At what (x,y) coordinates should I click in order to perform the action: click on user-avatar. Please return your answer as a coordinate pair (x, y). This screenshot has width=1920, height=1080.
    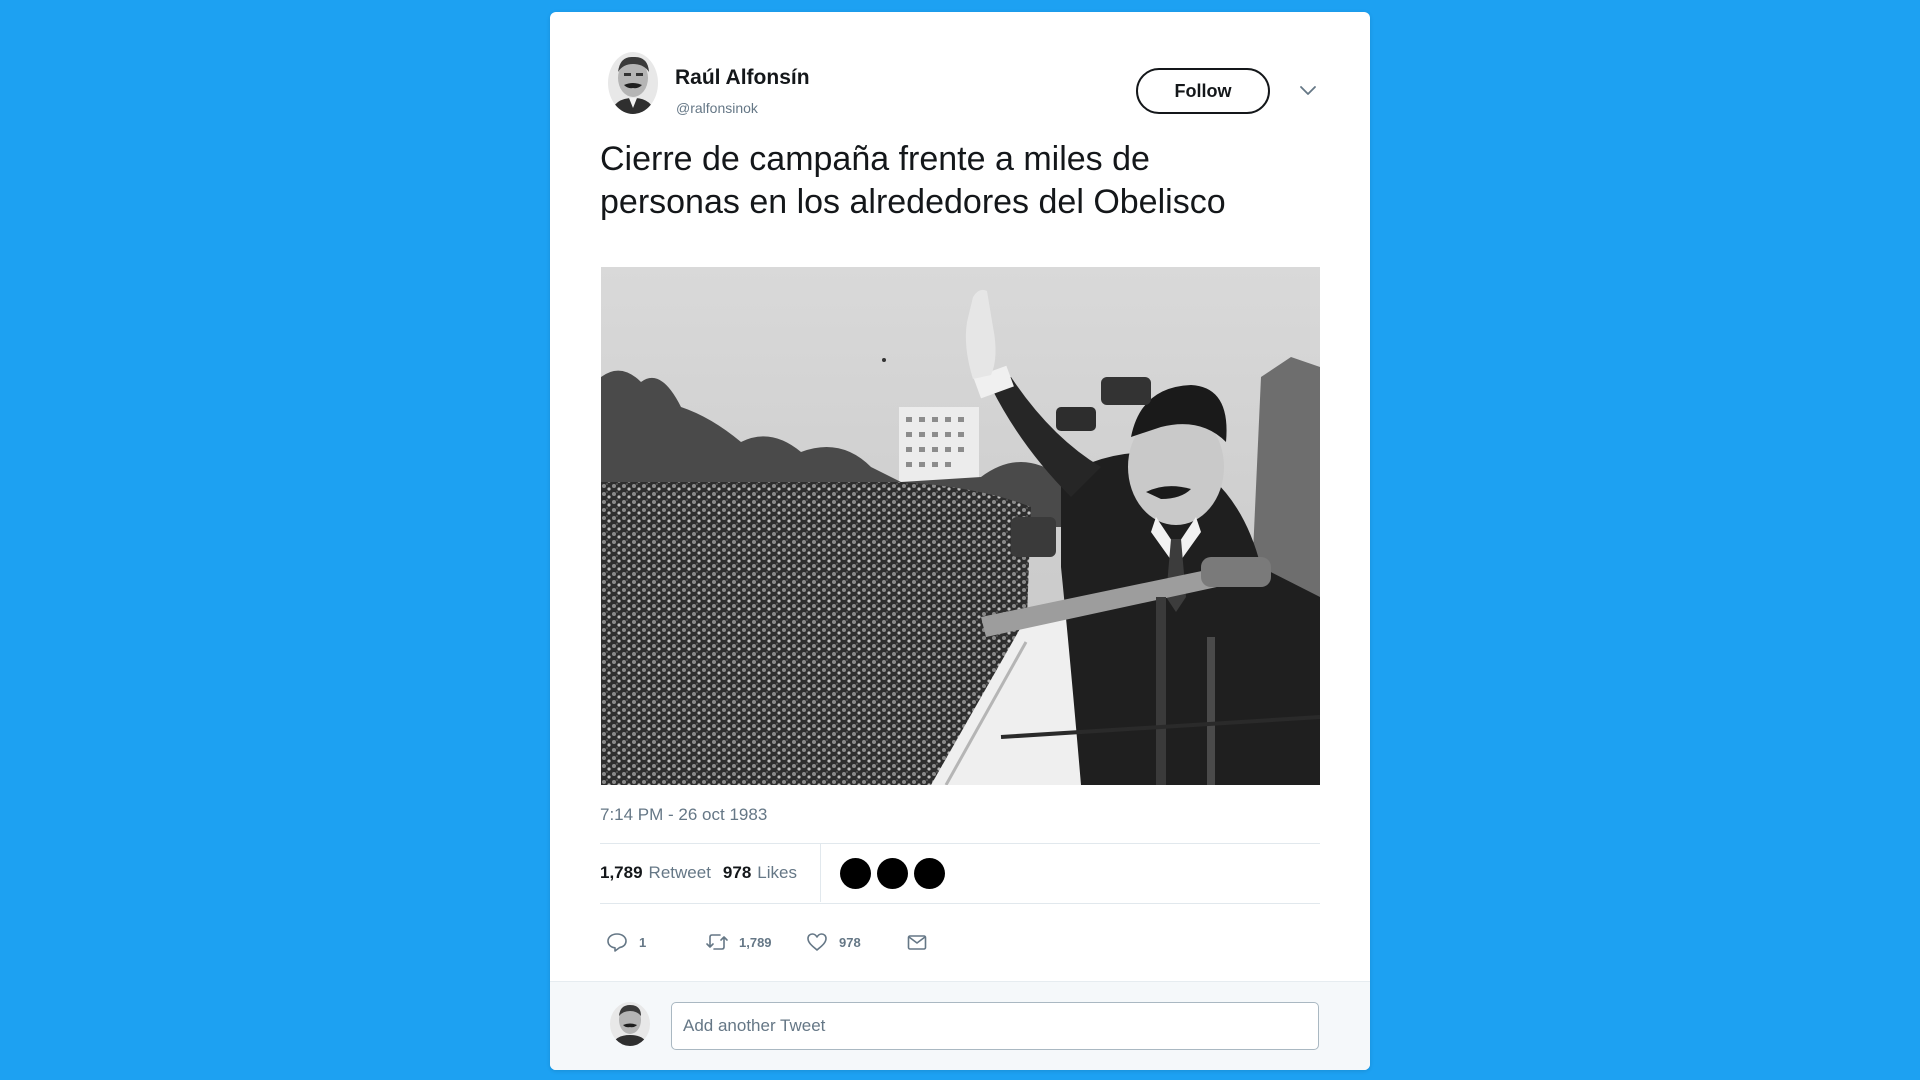
    Looking at the image, I should click on (630, 1024).